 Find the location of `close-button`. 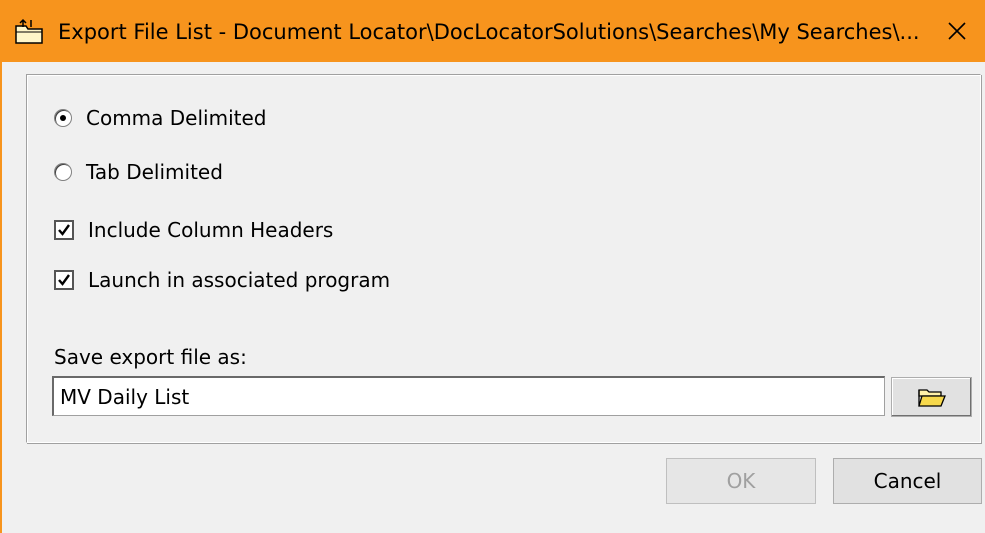

close-button is located at coordinates (956, 31).